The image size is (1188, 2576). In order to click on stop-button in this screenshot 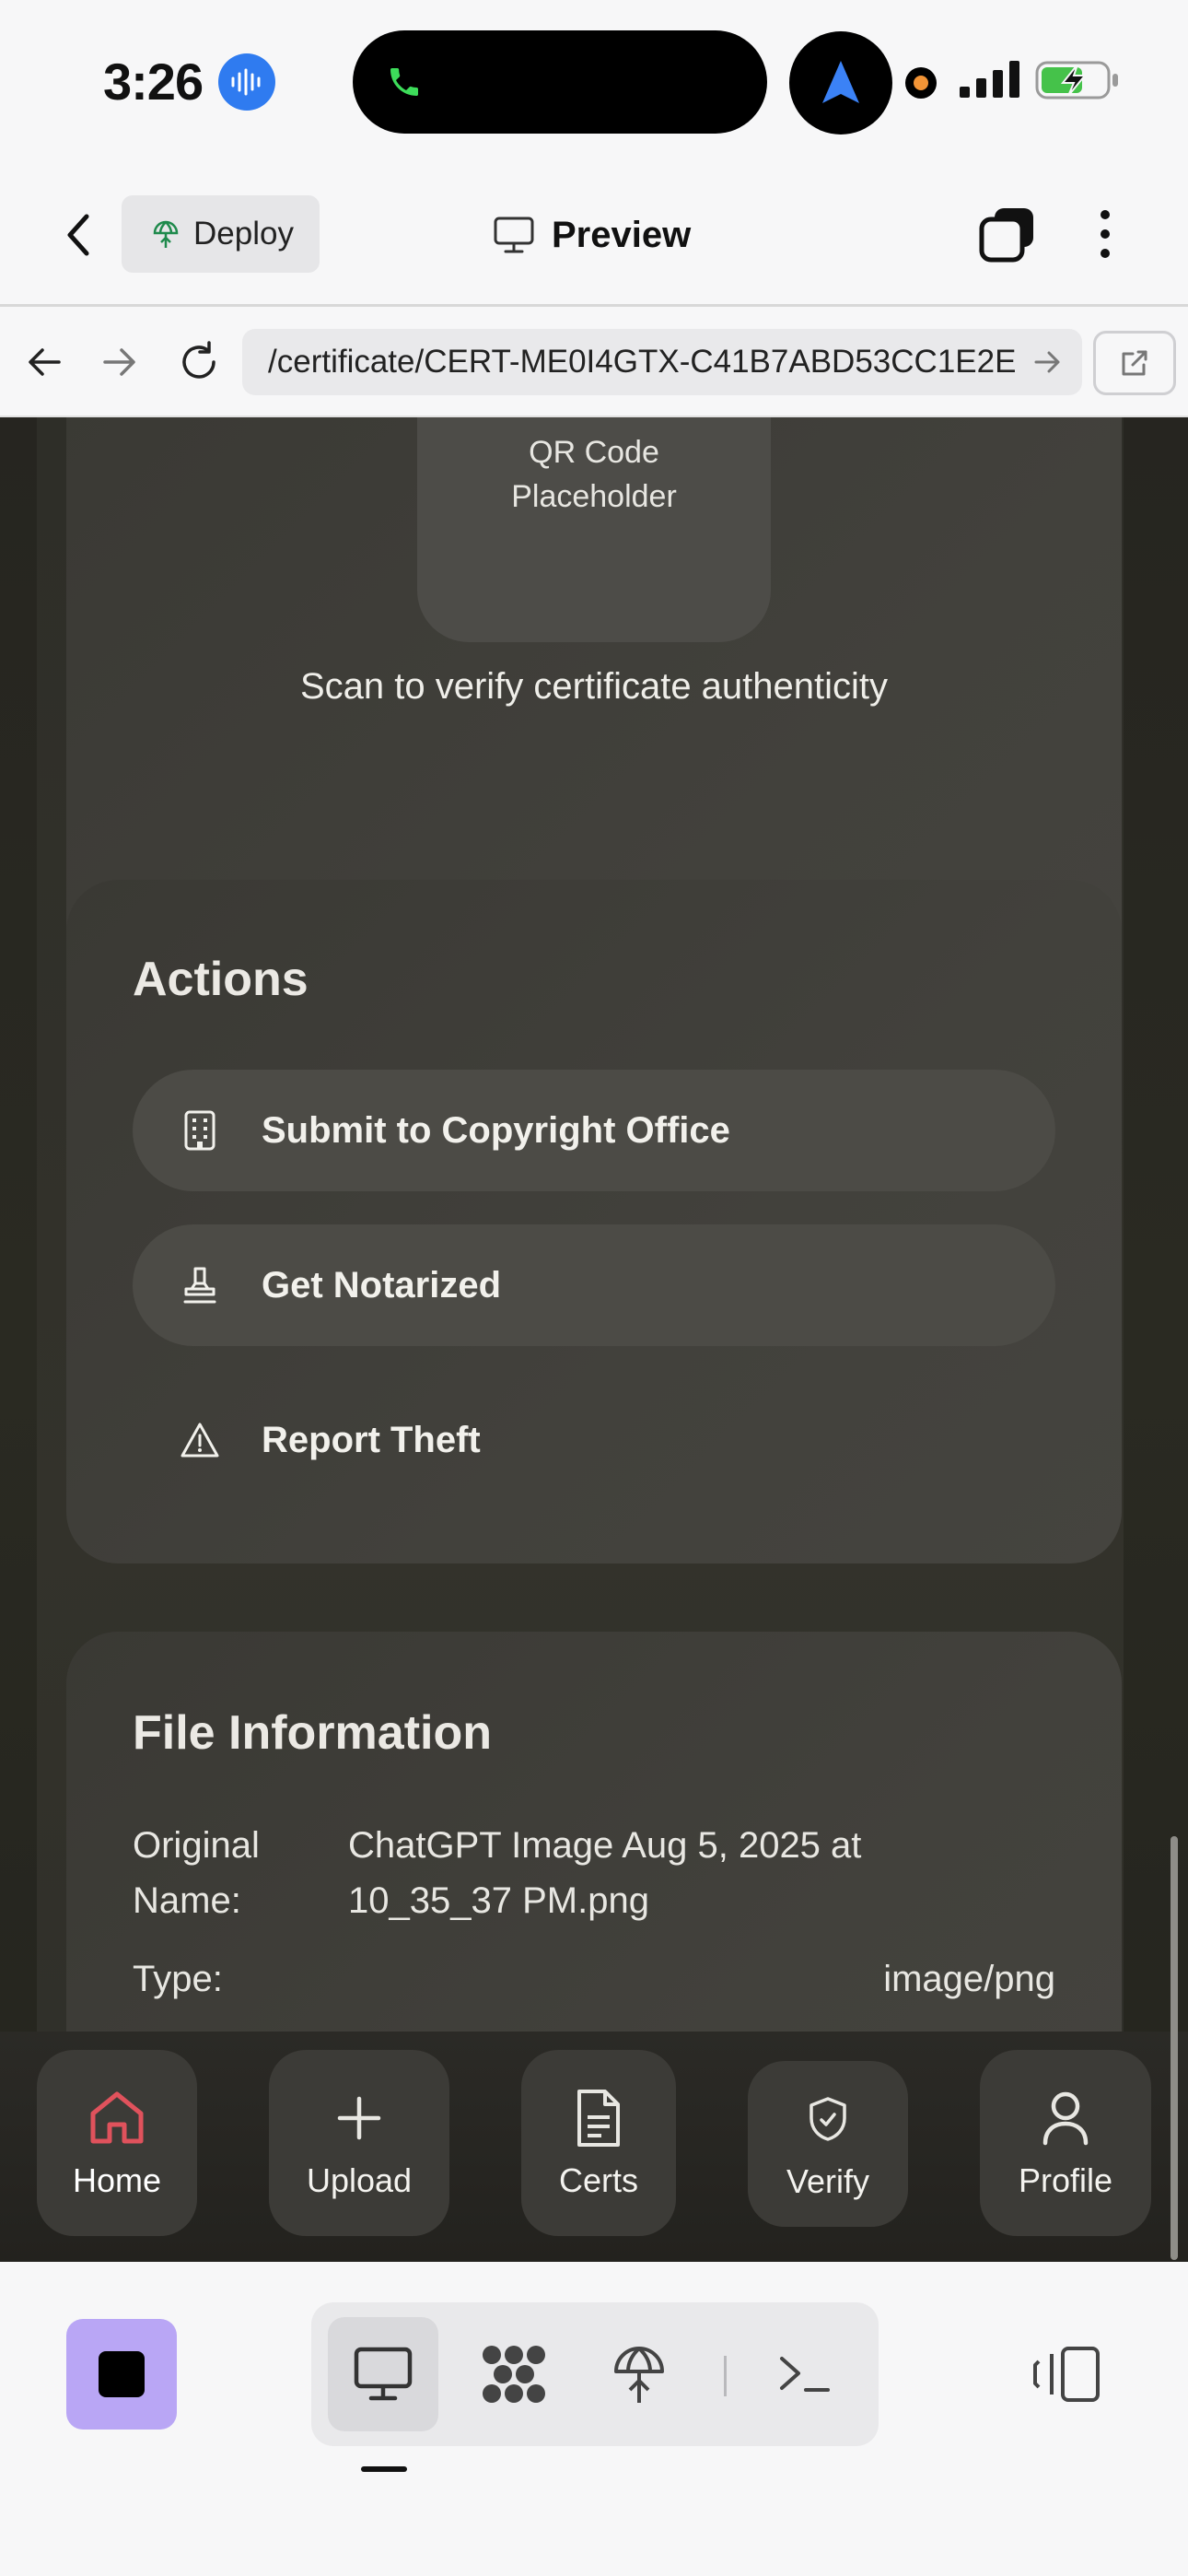, I will do `click(121, 2374)`.